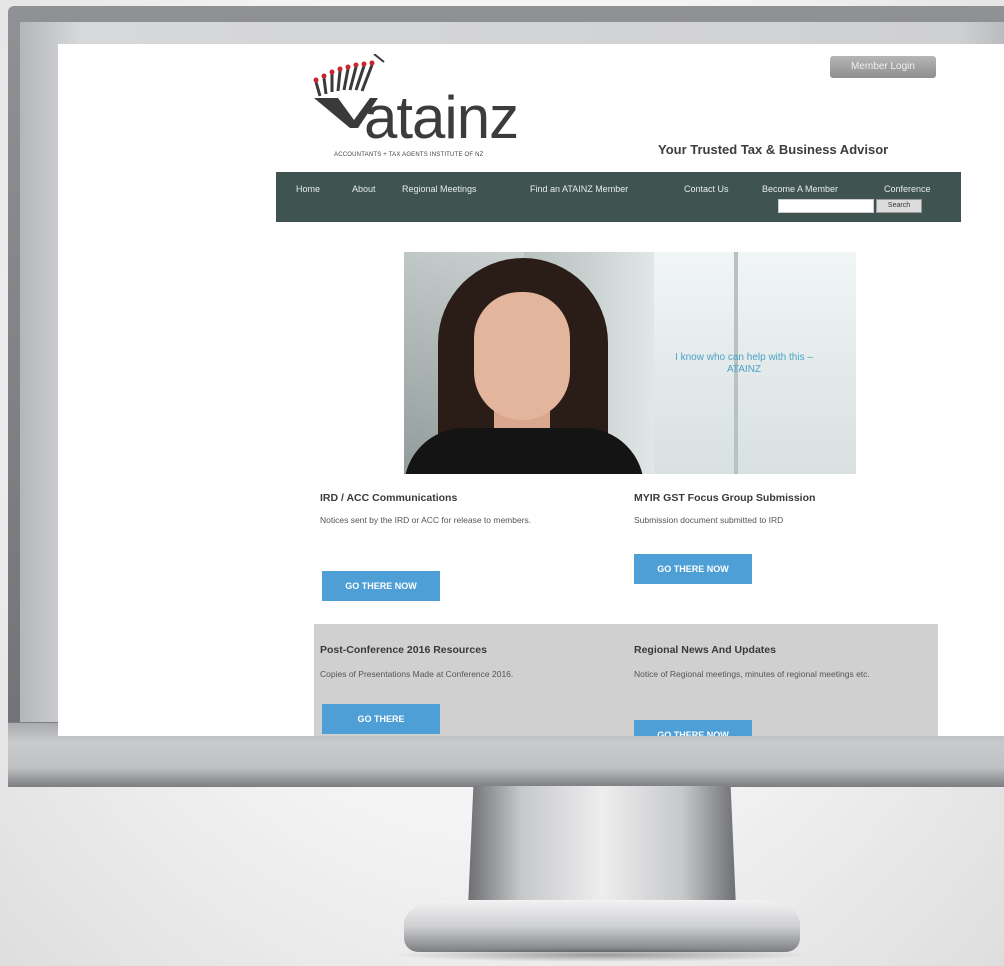  Describe the element at coordinates (725, 498) in the screenshot. I see `card-title-myir-gst: MYIR GST Focus Group Submission` at that location.